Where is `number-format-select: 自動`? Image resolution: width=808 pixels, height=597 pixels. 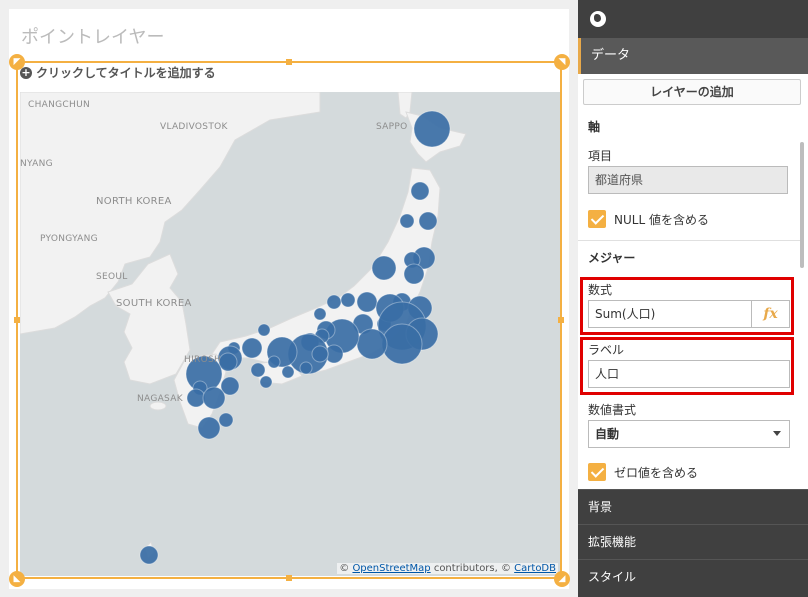
number-format-select: 自動 is located at coordinates (689, 434).